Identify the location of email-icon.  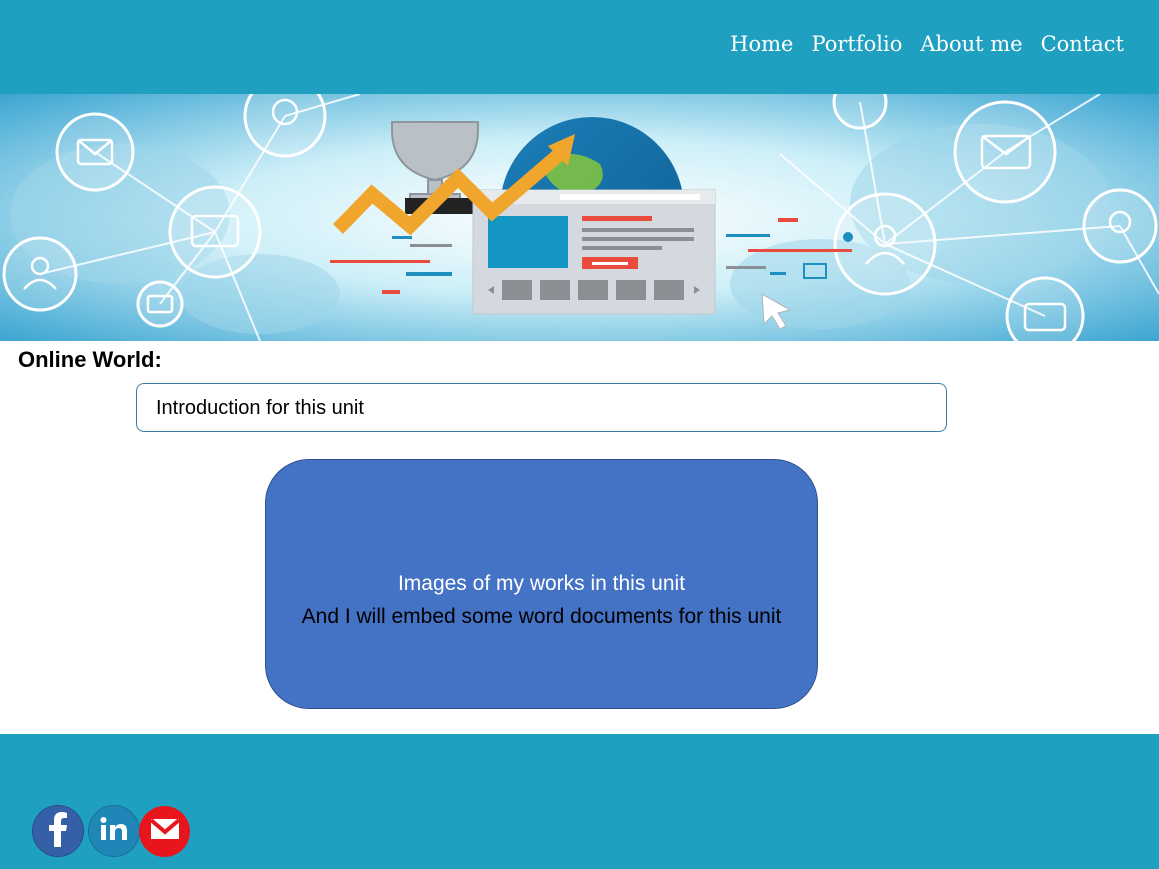
(164, 831).